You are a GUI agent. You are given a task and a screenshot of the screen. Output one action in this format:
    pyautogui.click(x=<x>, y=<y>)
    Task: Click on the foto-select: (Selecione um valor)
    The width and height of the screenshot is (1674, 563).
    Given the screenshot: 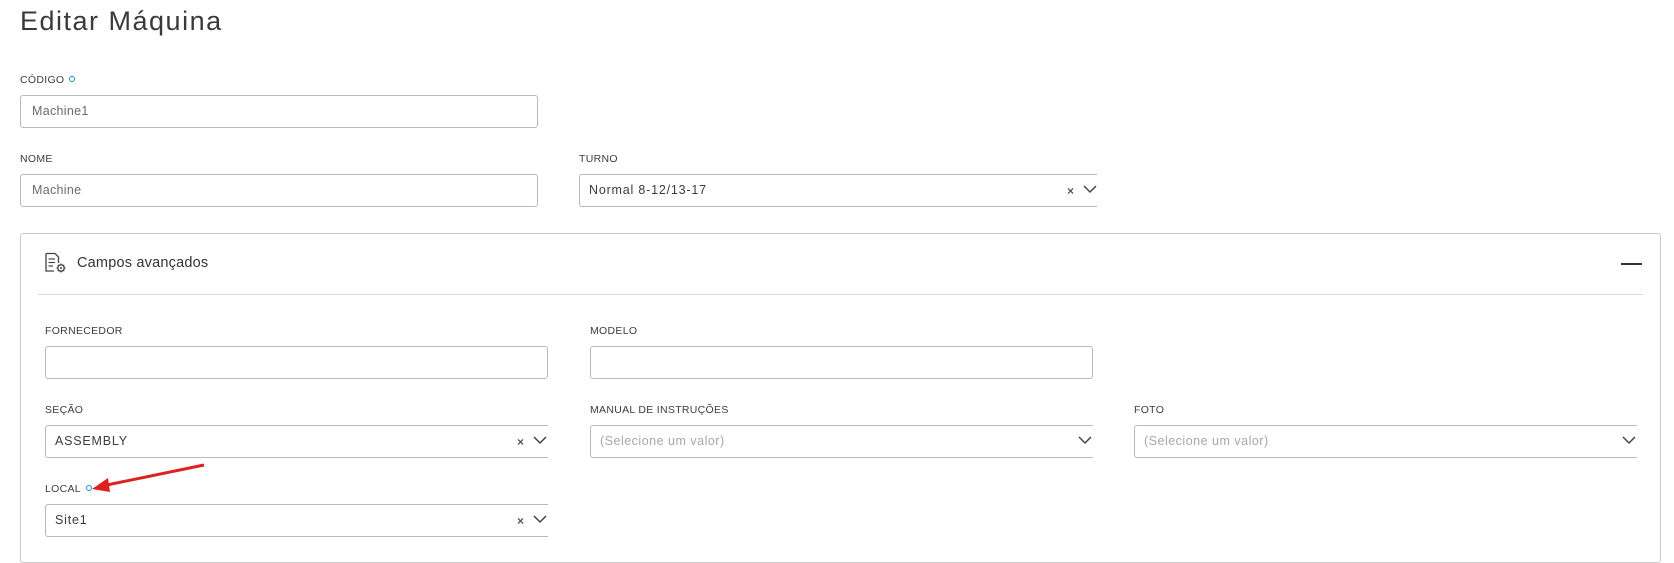 What is the action you would take?
    pyautogui.click(x=1385, y=441)
    